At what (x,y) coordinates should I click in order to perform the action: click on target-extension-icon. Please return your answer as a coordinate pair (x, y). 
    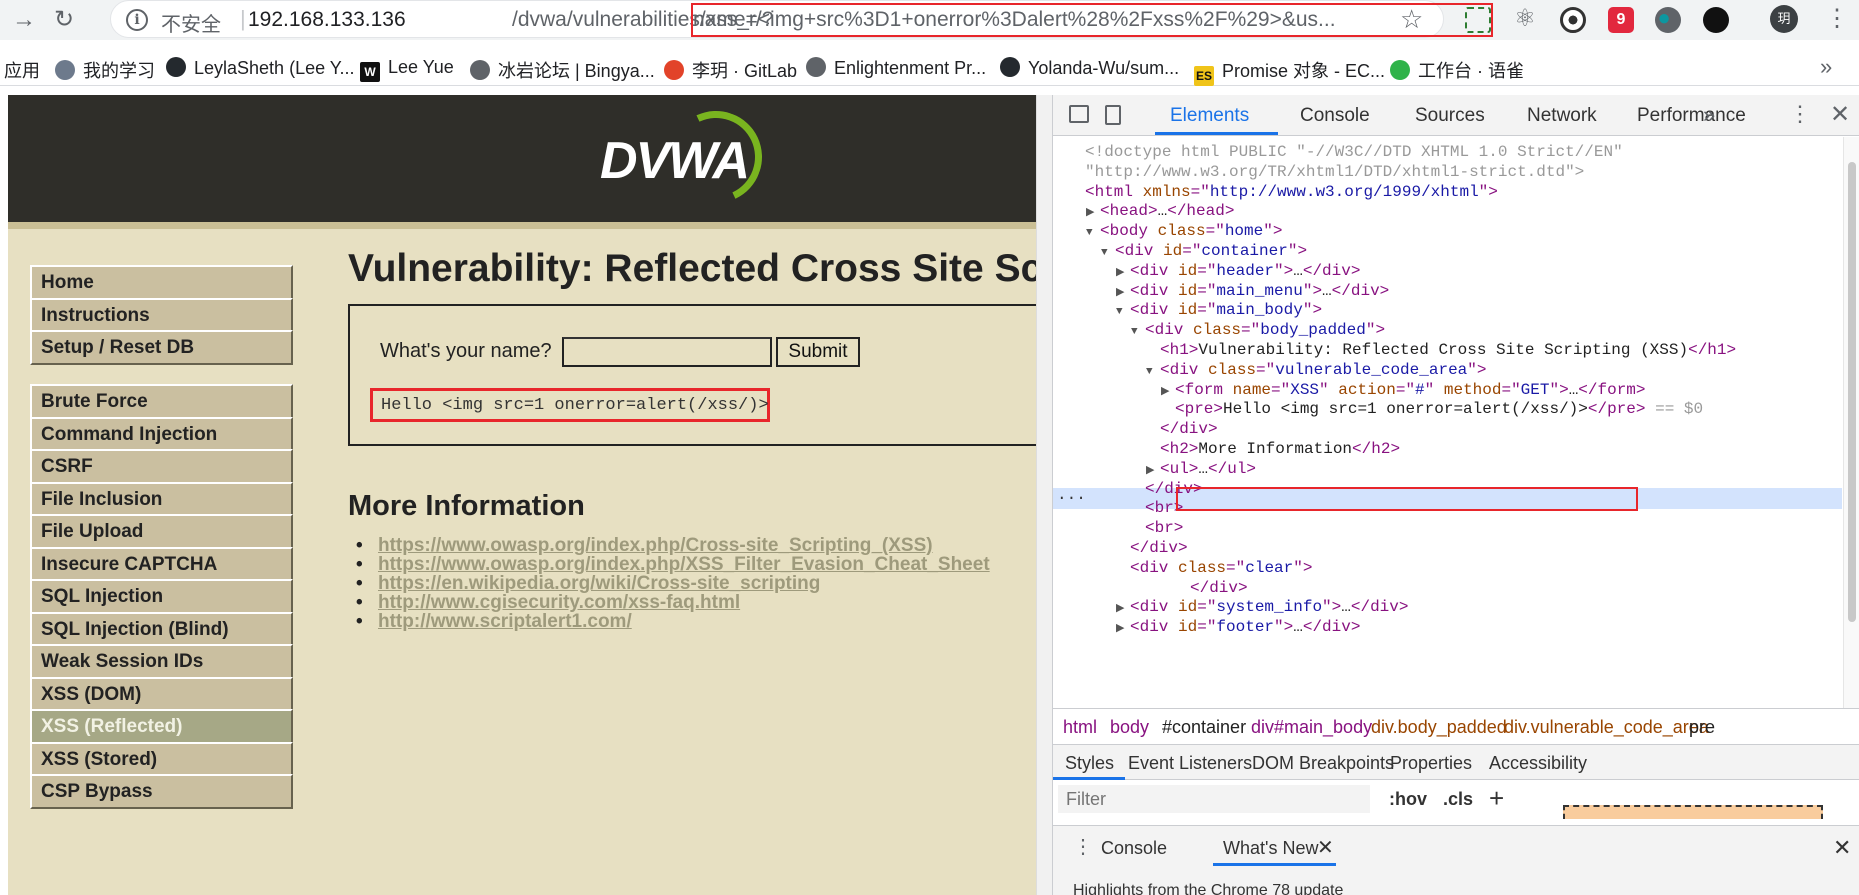
    Looking at the image, I should click on (1573, 20).